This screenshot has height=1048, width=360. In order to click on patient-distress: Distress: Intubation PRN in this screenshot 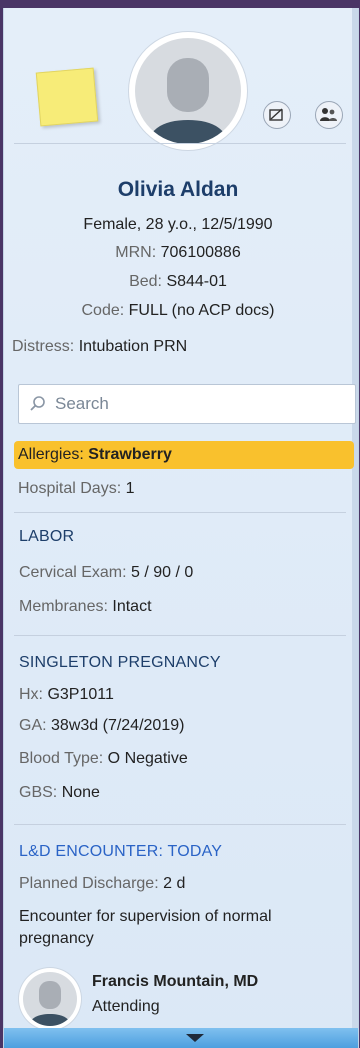, I will do `click(100, 346)`.